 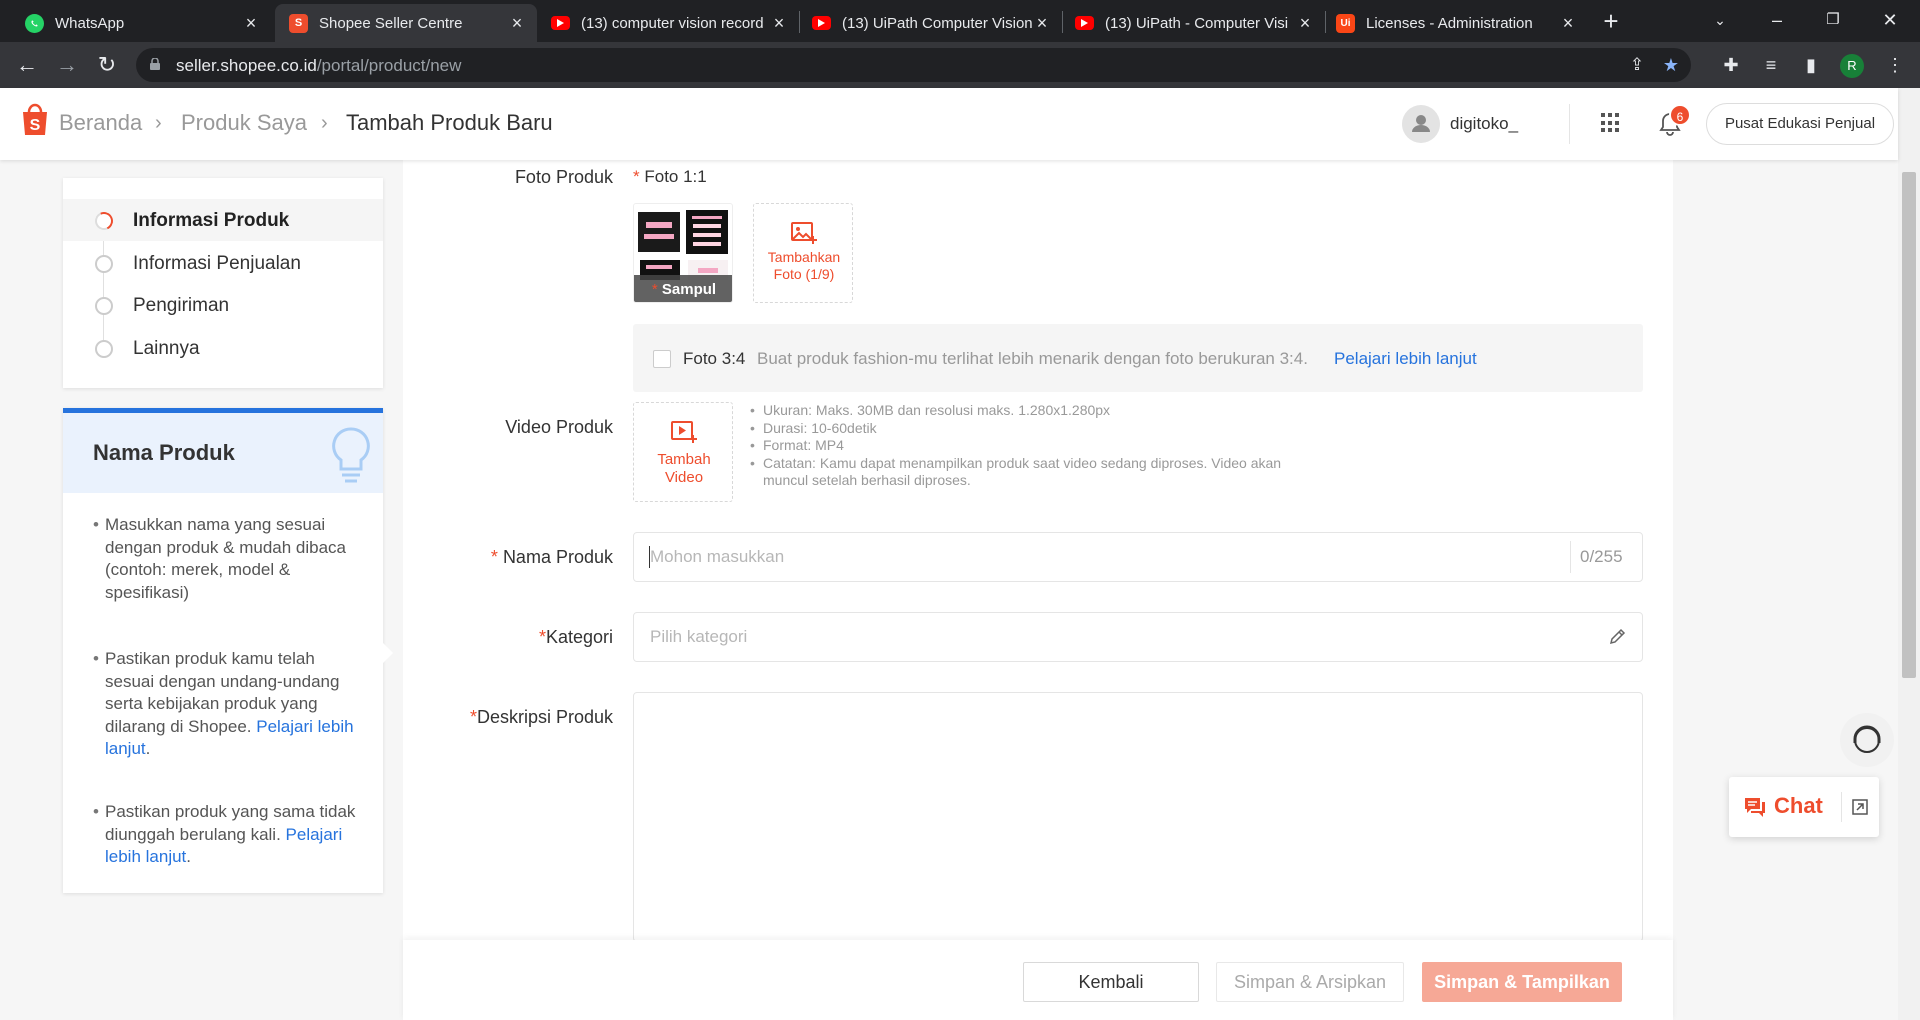 I want to click on customer-support-button, so click(x=1867, y=740).